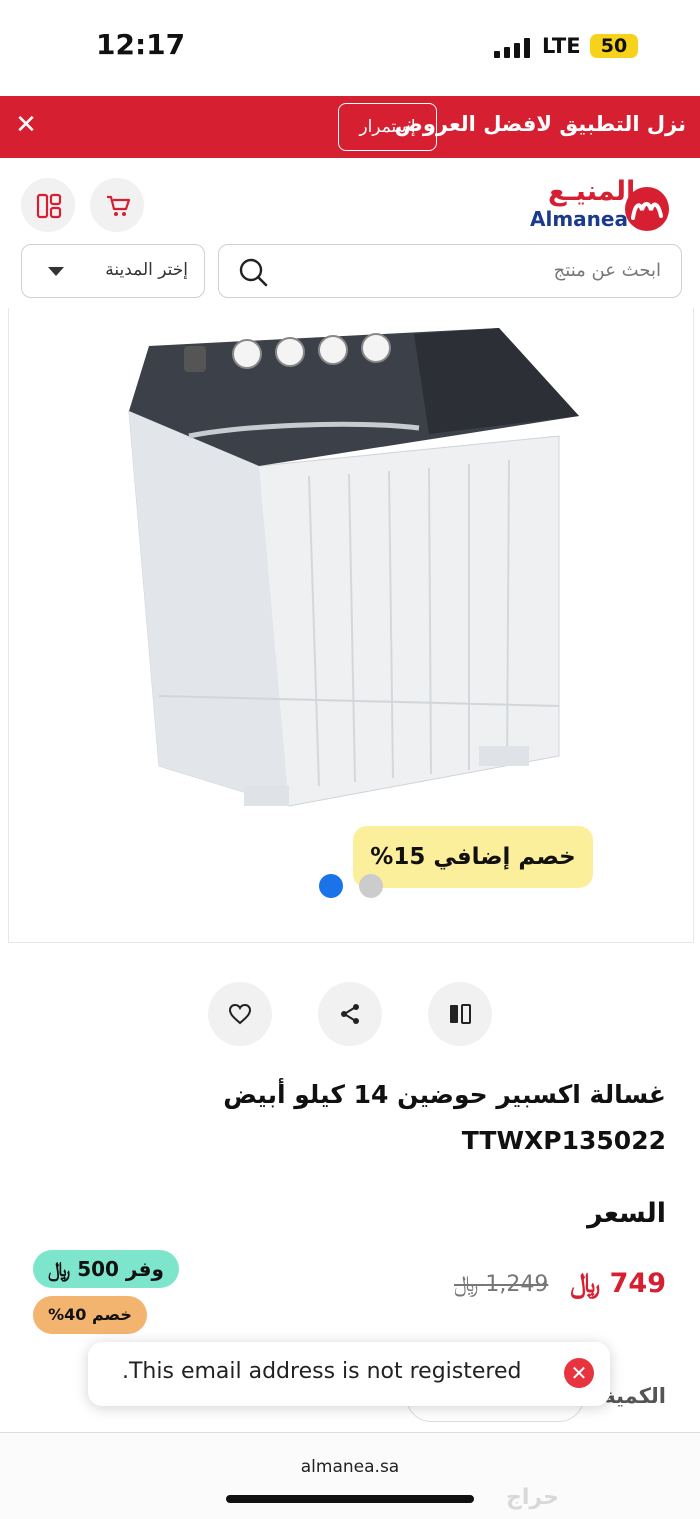 This screenshot has width=700, height=1519. I want to click on error-icon: ✕, so click(579, 1373).